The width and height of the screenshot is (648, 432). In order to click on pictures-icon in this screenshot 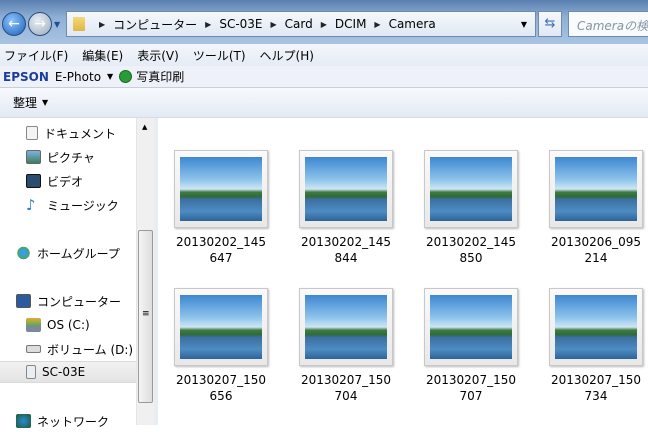, I will do `click(33, 157)`.